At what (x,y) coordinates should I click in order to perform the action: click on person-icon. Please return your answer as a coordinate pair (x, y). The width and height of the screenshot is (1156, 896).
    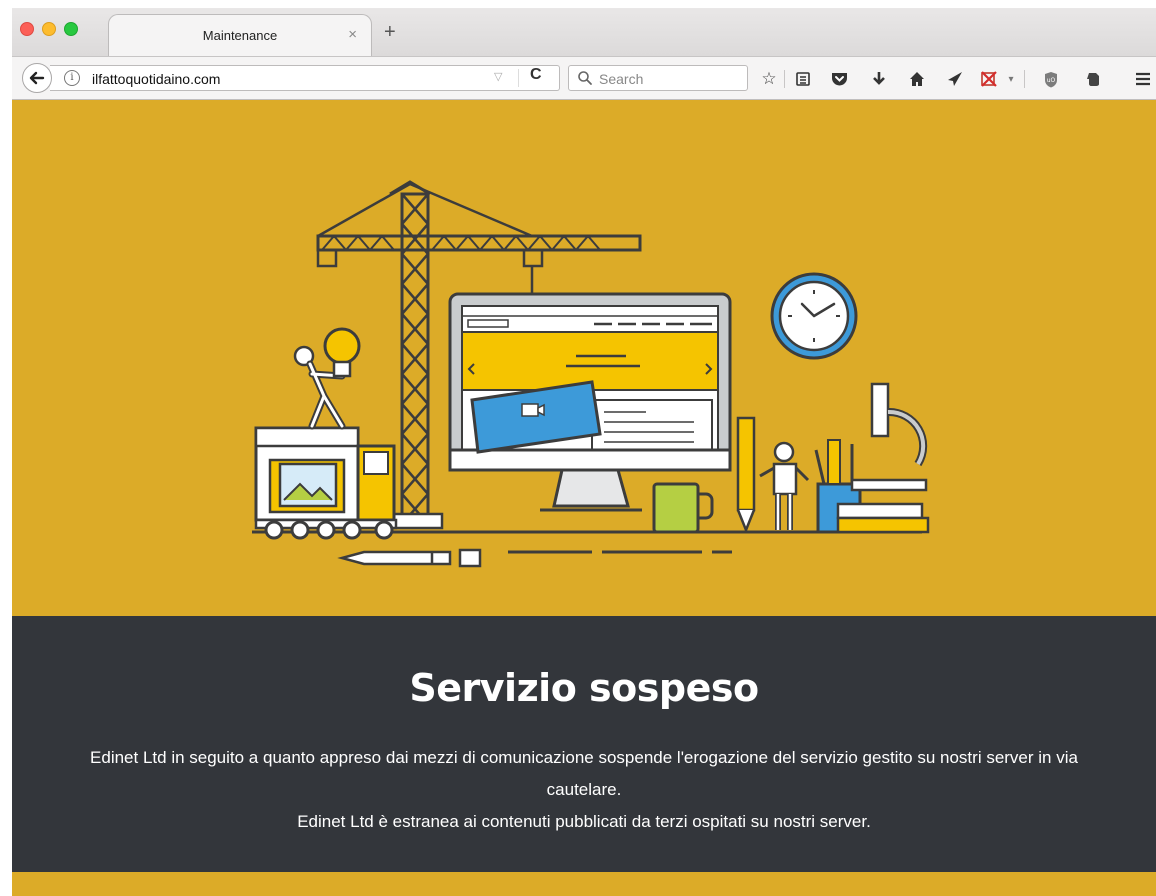
    Looking at the image, I should click on (784, 485).